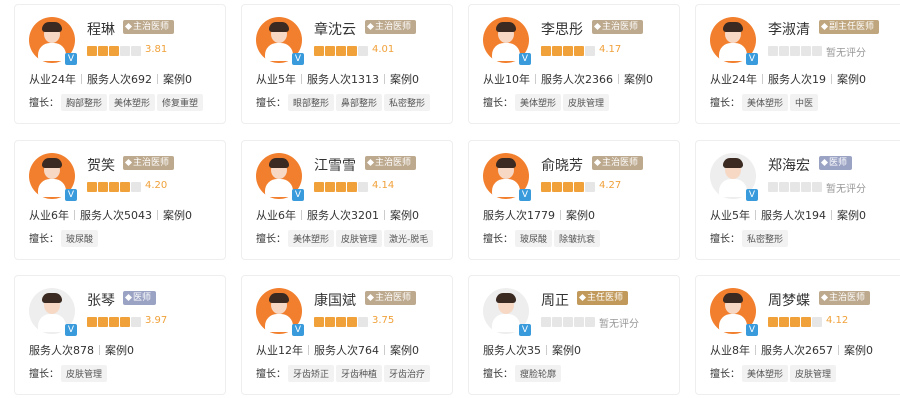 This screenshot has height=398, width=900. What do you see at coordinates (804, 102) in the screenshot?
I see `skill-tag: 中医` at bounding box center [804, 102].